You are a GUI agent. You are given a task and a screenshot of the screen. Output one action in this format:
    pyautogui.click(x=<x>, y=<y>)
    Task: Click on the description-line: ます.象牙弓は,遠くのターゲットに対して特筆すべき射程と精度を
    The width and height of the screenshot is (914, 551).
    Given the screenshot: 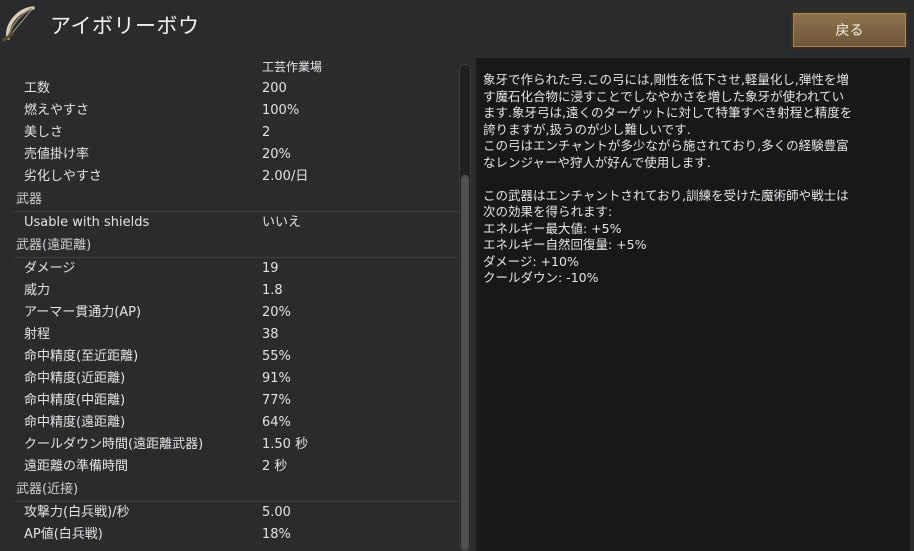 What is the action you would take?
    pyautogui.click(x=668, y=112)
    